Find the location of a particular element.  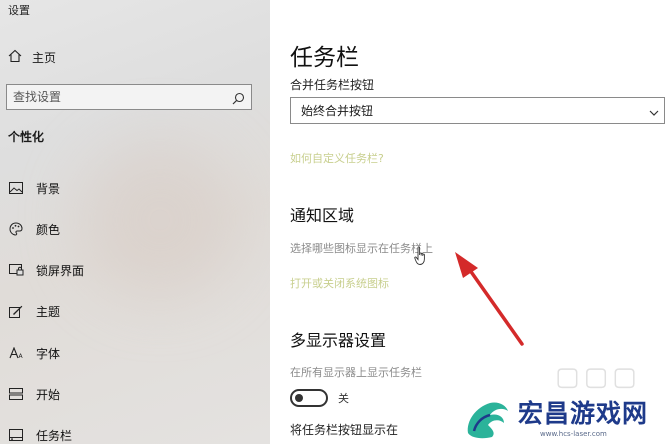

taskbar-icon is located at coordinates (16, 435).